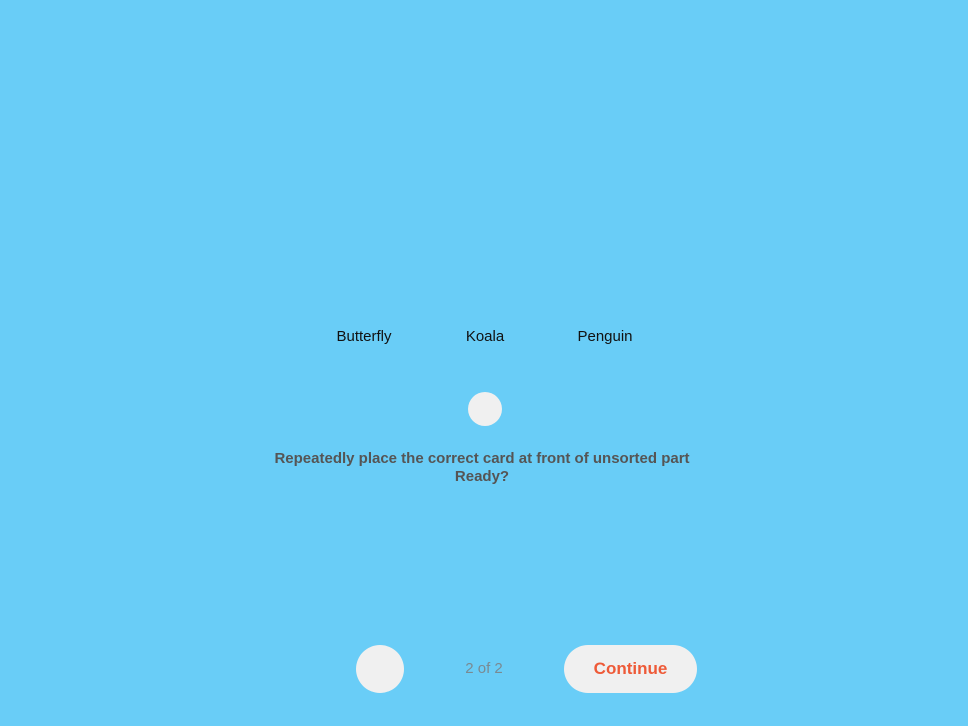  I want to click on continue-button: Continue, so click(630, 669).